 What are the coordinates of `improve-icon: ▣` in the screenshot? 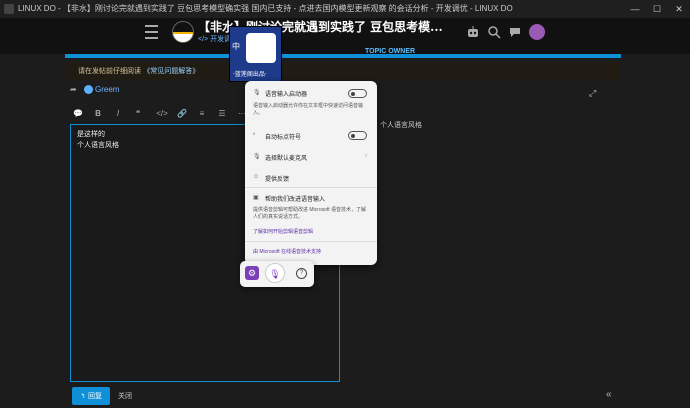 It's located at (256, 198).